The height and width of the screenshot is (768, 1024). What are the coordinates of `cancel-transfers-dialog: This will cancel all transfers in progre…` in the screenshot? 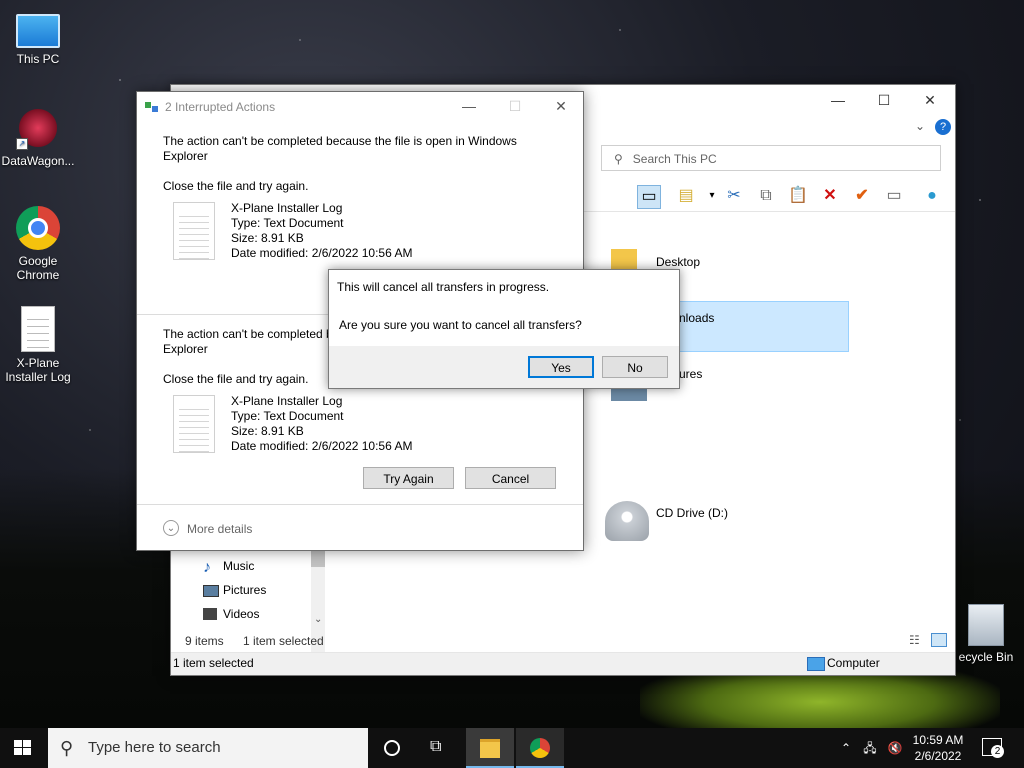 It's located at (504, 329).